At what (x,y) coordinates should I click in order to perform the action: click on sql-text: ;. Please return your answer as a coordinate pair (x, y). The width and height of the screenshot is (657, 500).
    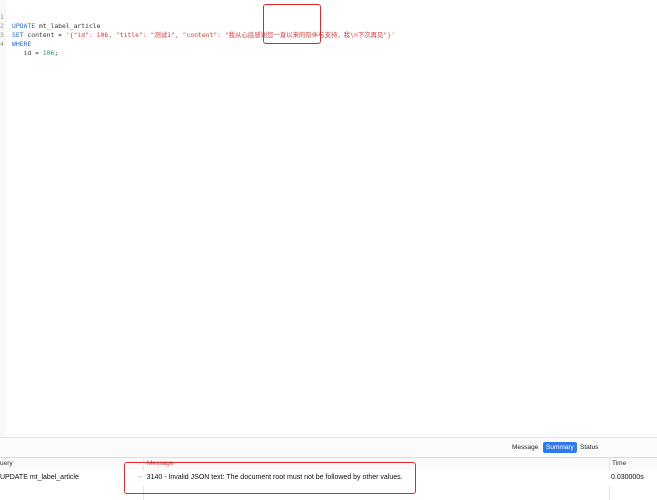
    Looking at the image, I should click on (56, 53).